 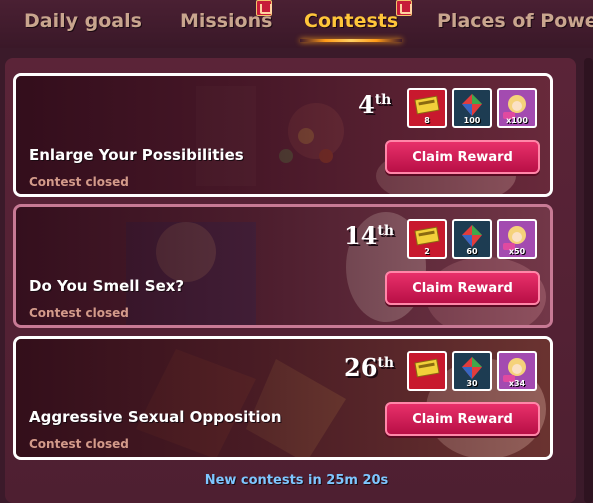 What do you see at coordinates (472, 239) in the screenshot?
I see `gems-reward: 60` at bounding box center [472, 239].